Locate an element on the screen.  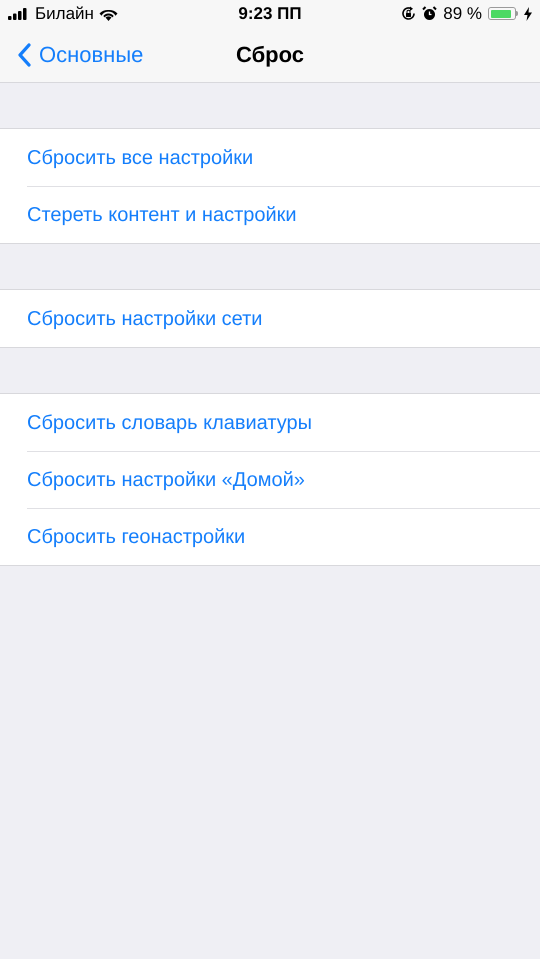
battery-percent: 89 % is located at coordinates (462, 13).